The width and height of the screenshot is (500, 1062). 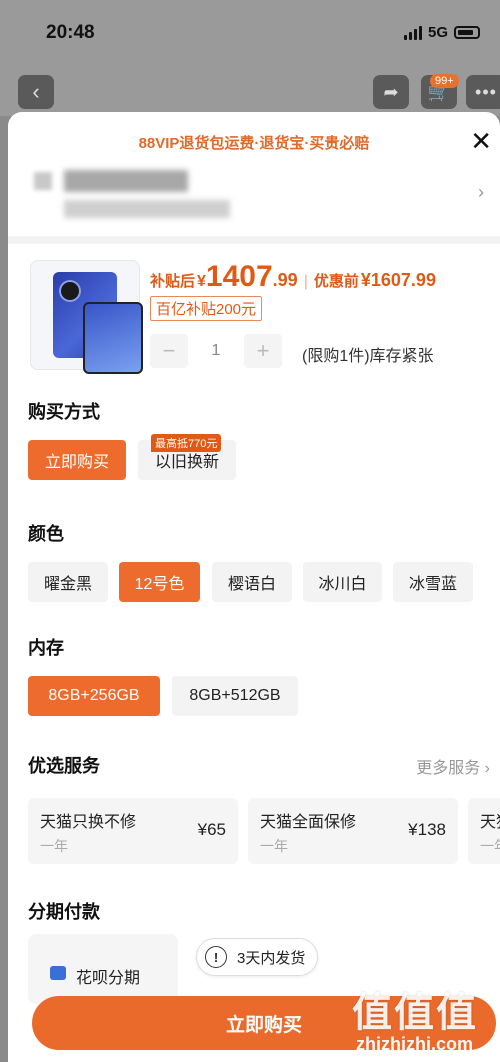 I want to click on share-button: ➦, so click(x=391, y=92).